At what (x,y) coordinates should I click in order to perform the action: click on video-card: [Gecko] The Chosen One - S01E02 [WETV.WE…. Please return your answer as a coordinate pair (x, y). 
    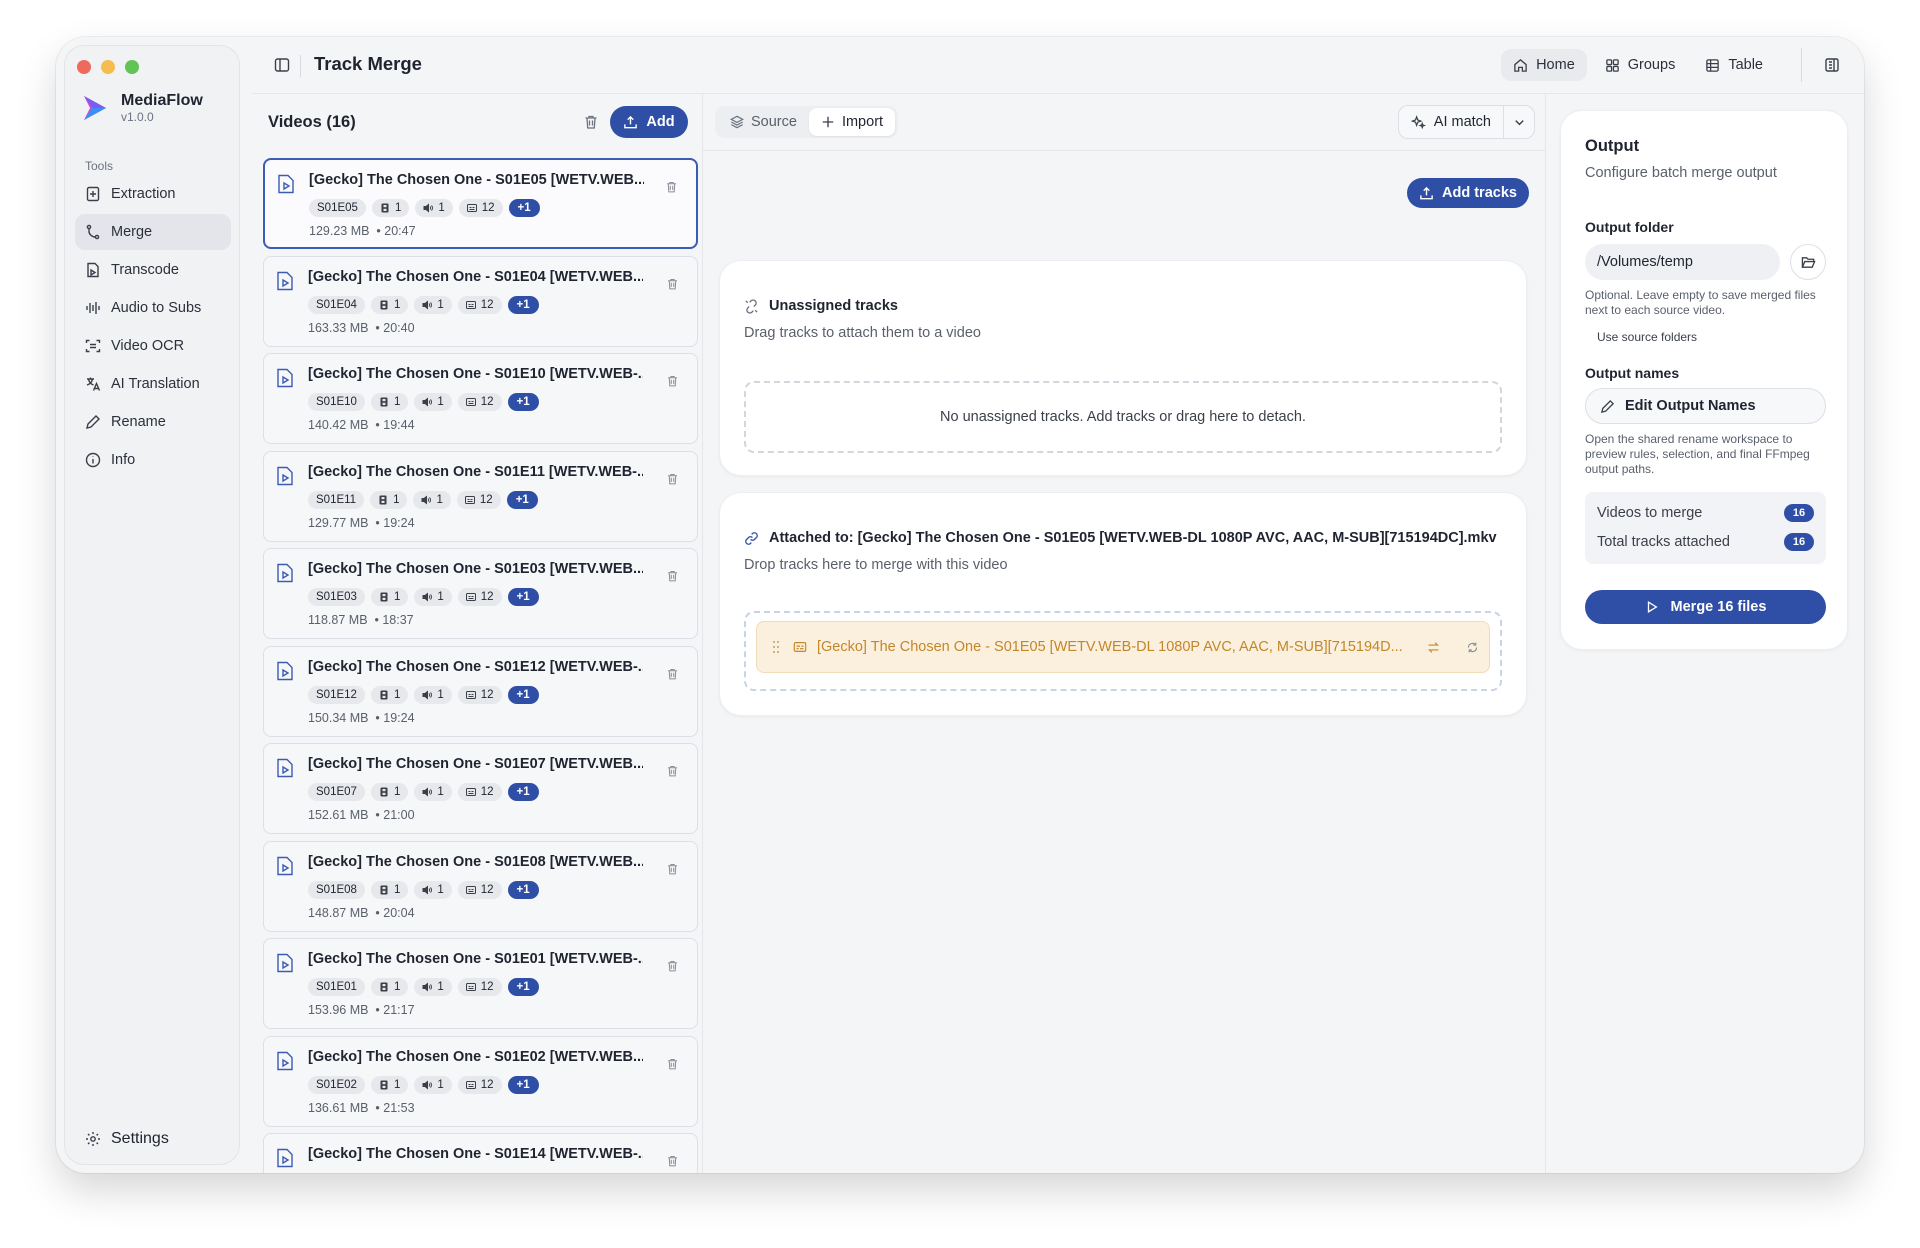
    Looking at the image, I should click on (480, 1081).